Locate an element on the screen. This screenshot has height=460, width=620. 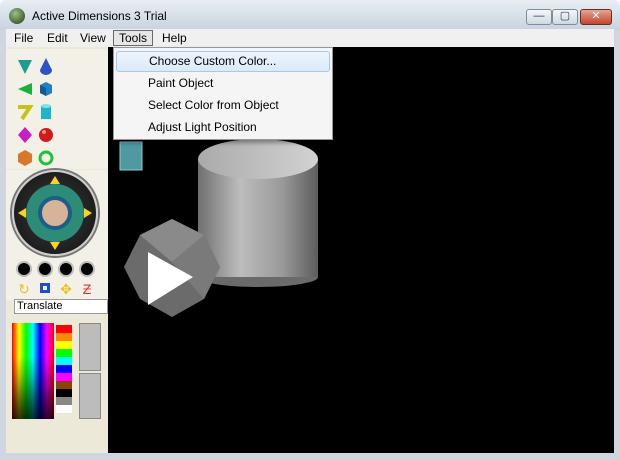
menu-bar: File Edit View Tools Help is located at coordinates (310, 38).